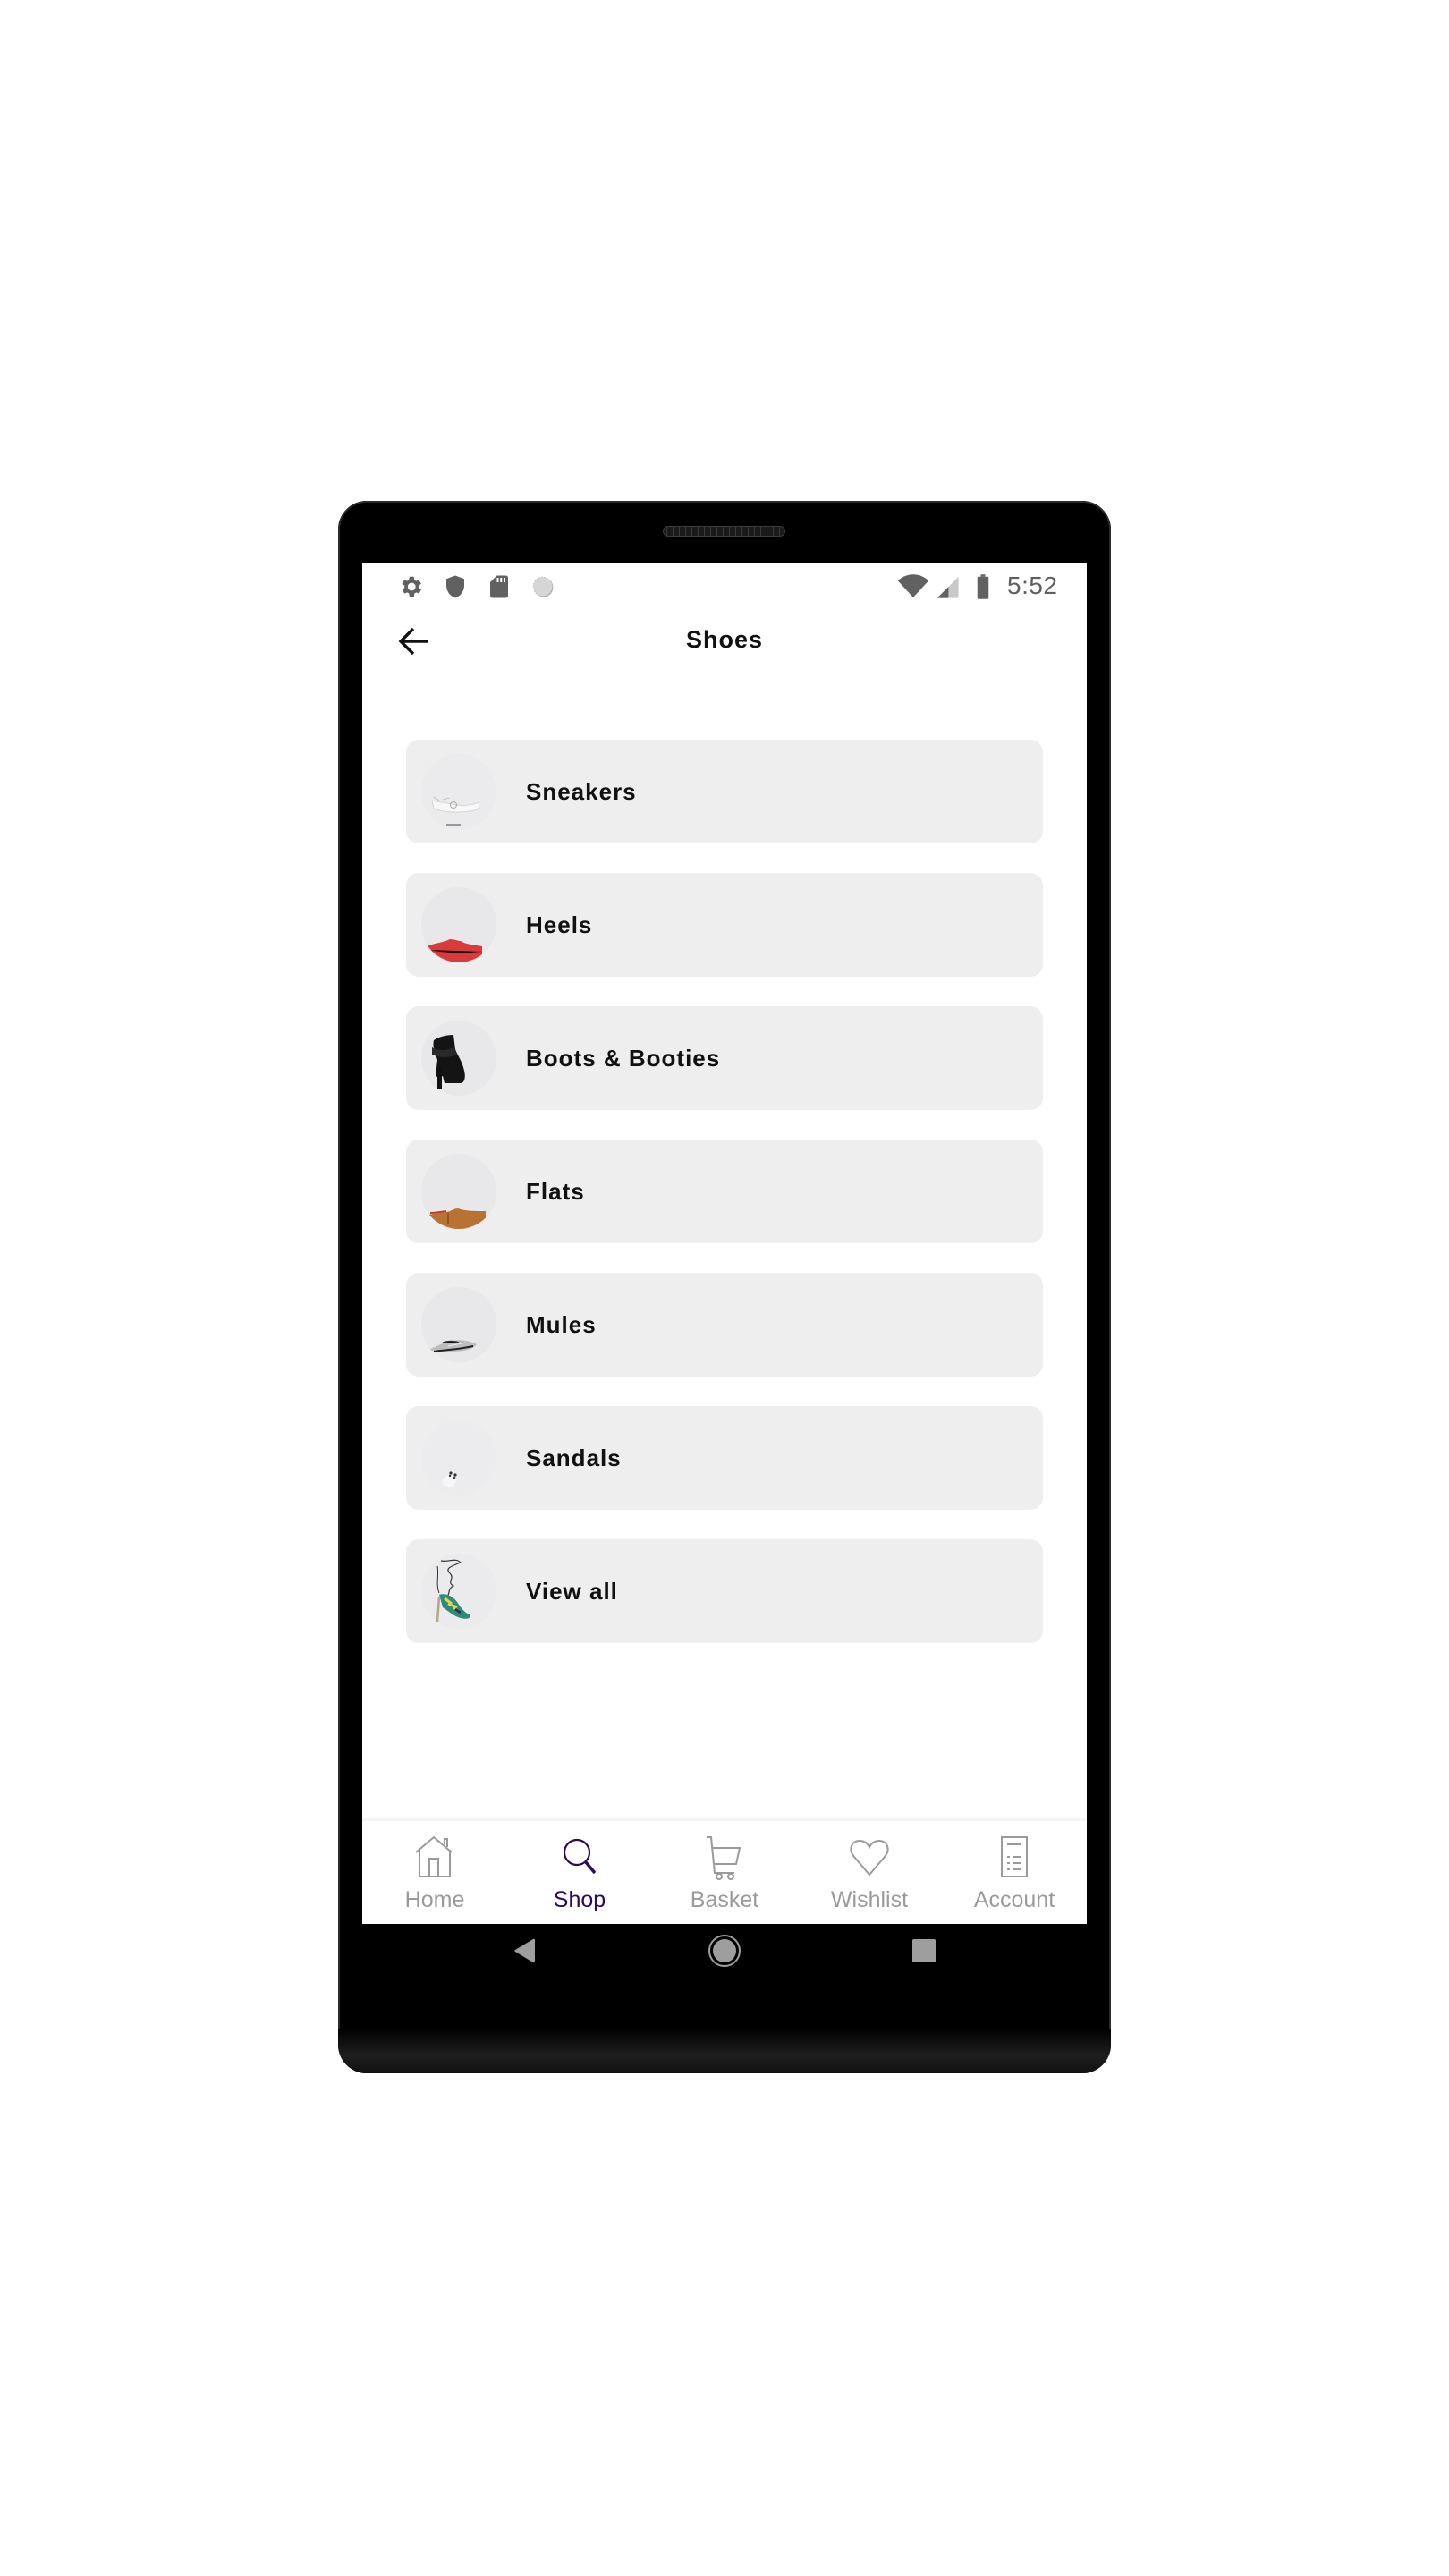 Image resolution: width=1449 pixels, height=2576 pixels. What do you see at coordinates (724, 925) in the screenshot?
I see `category-item-heels: Heels` at bounding box center [724, 925].